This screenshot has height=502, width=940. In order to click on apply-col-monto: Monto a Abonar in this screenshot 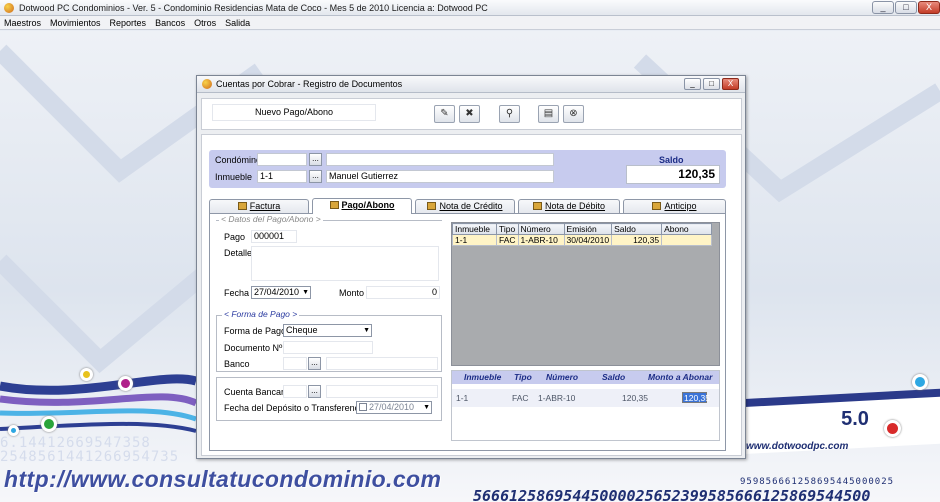, I will do `click(680, 377)`.